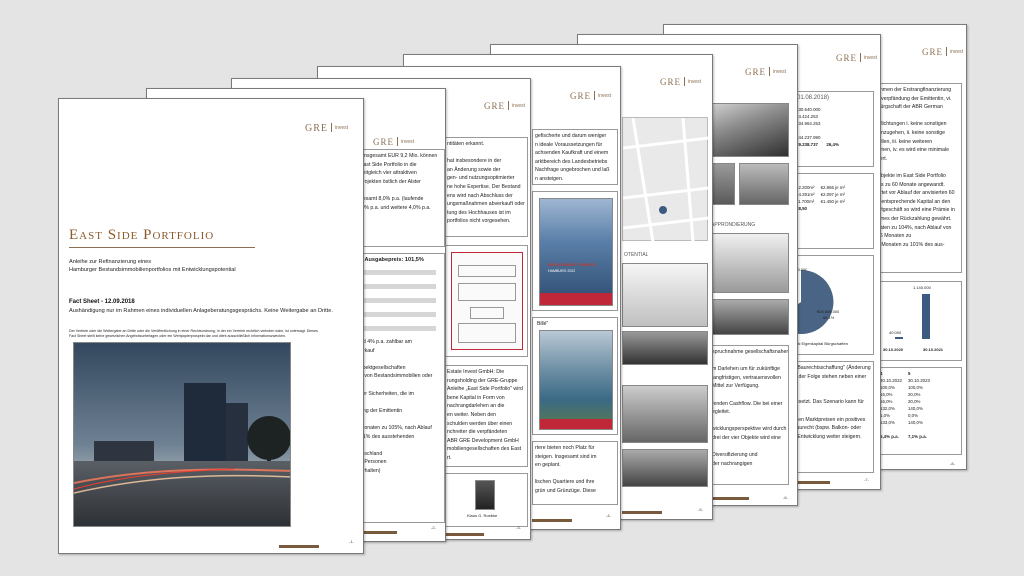 This screenshot has width=1024, height=576. What do you see at coordinates (572, 153) in the screenshot?
I see `text-line: achsenden Kaufkraft und einem` at bounding box center [572, 153].